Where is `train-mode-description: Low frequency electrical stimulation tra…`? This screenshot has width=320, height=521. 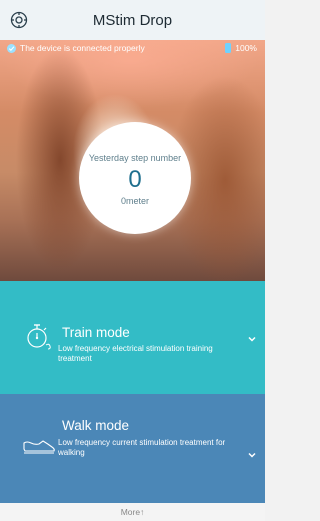
train-mode-description: Low frequency electrical stimulation tra… is located at coordinates (135, 353).